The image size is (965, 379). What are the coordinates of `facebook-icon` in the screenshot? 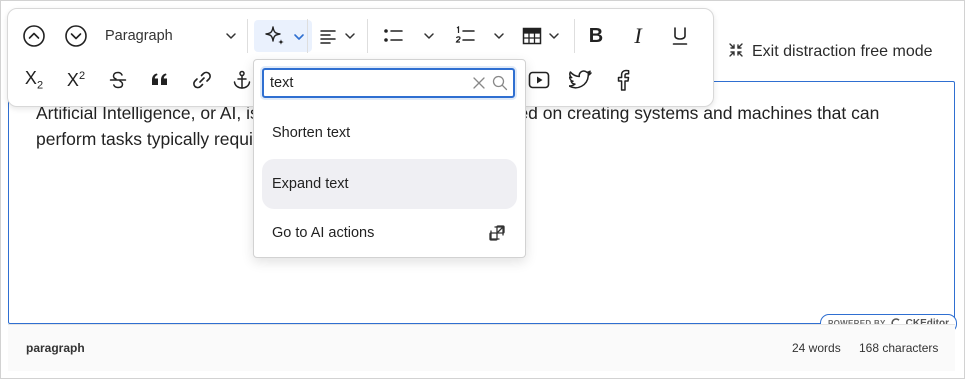 It's located at (623, 80).